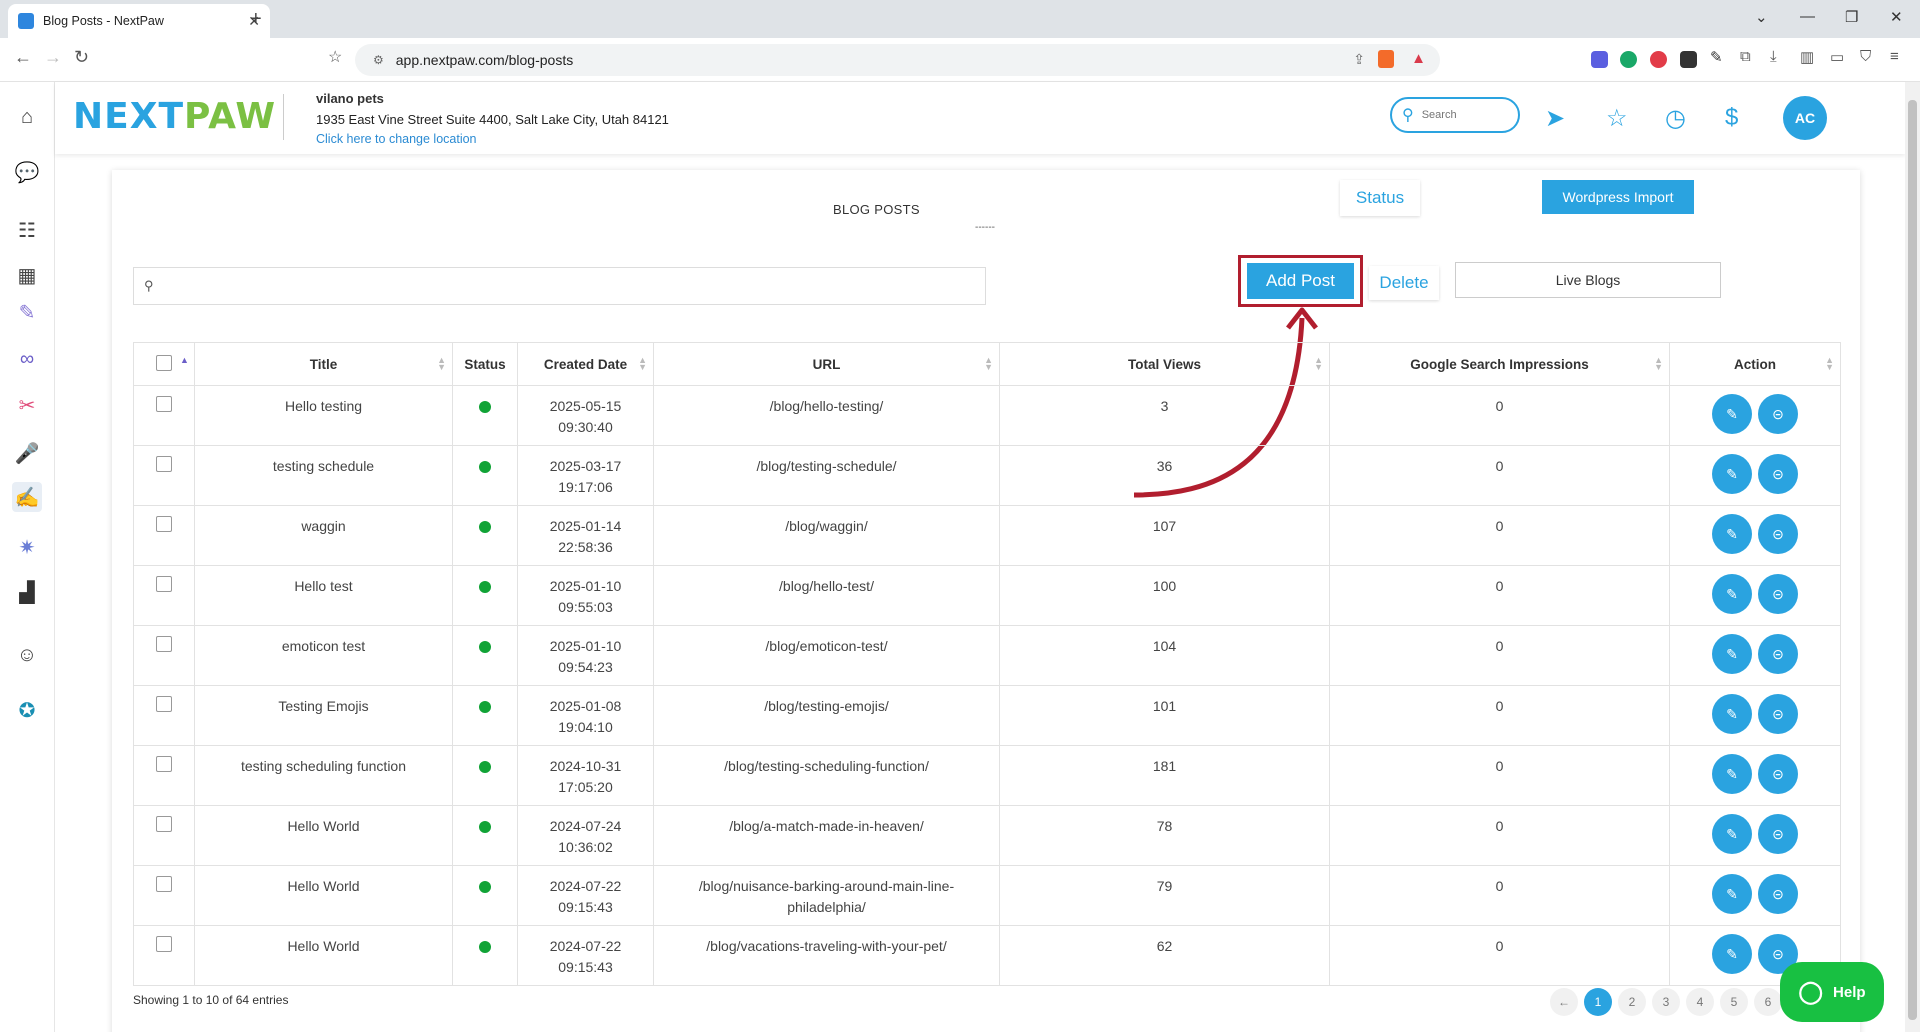 The width and height of the screenshot is (1920, 1032). I want to click on reload-icon: ↻, so click(81, 57).